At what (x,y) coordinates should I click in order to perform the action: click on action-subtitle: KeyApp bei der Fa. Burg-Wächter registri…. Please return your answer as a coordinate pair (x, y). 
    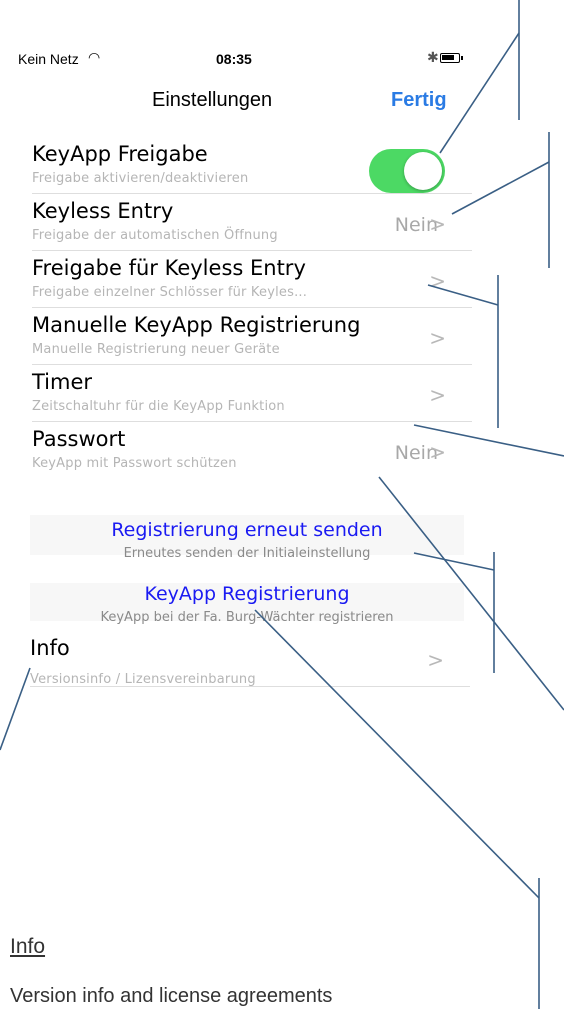
    Looking at the image, I should click on (247, 617).